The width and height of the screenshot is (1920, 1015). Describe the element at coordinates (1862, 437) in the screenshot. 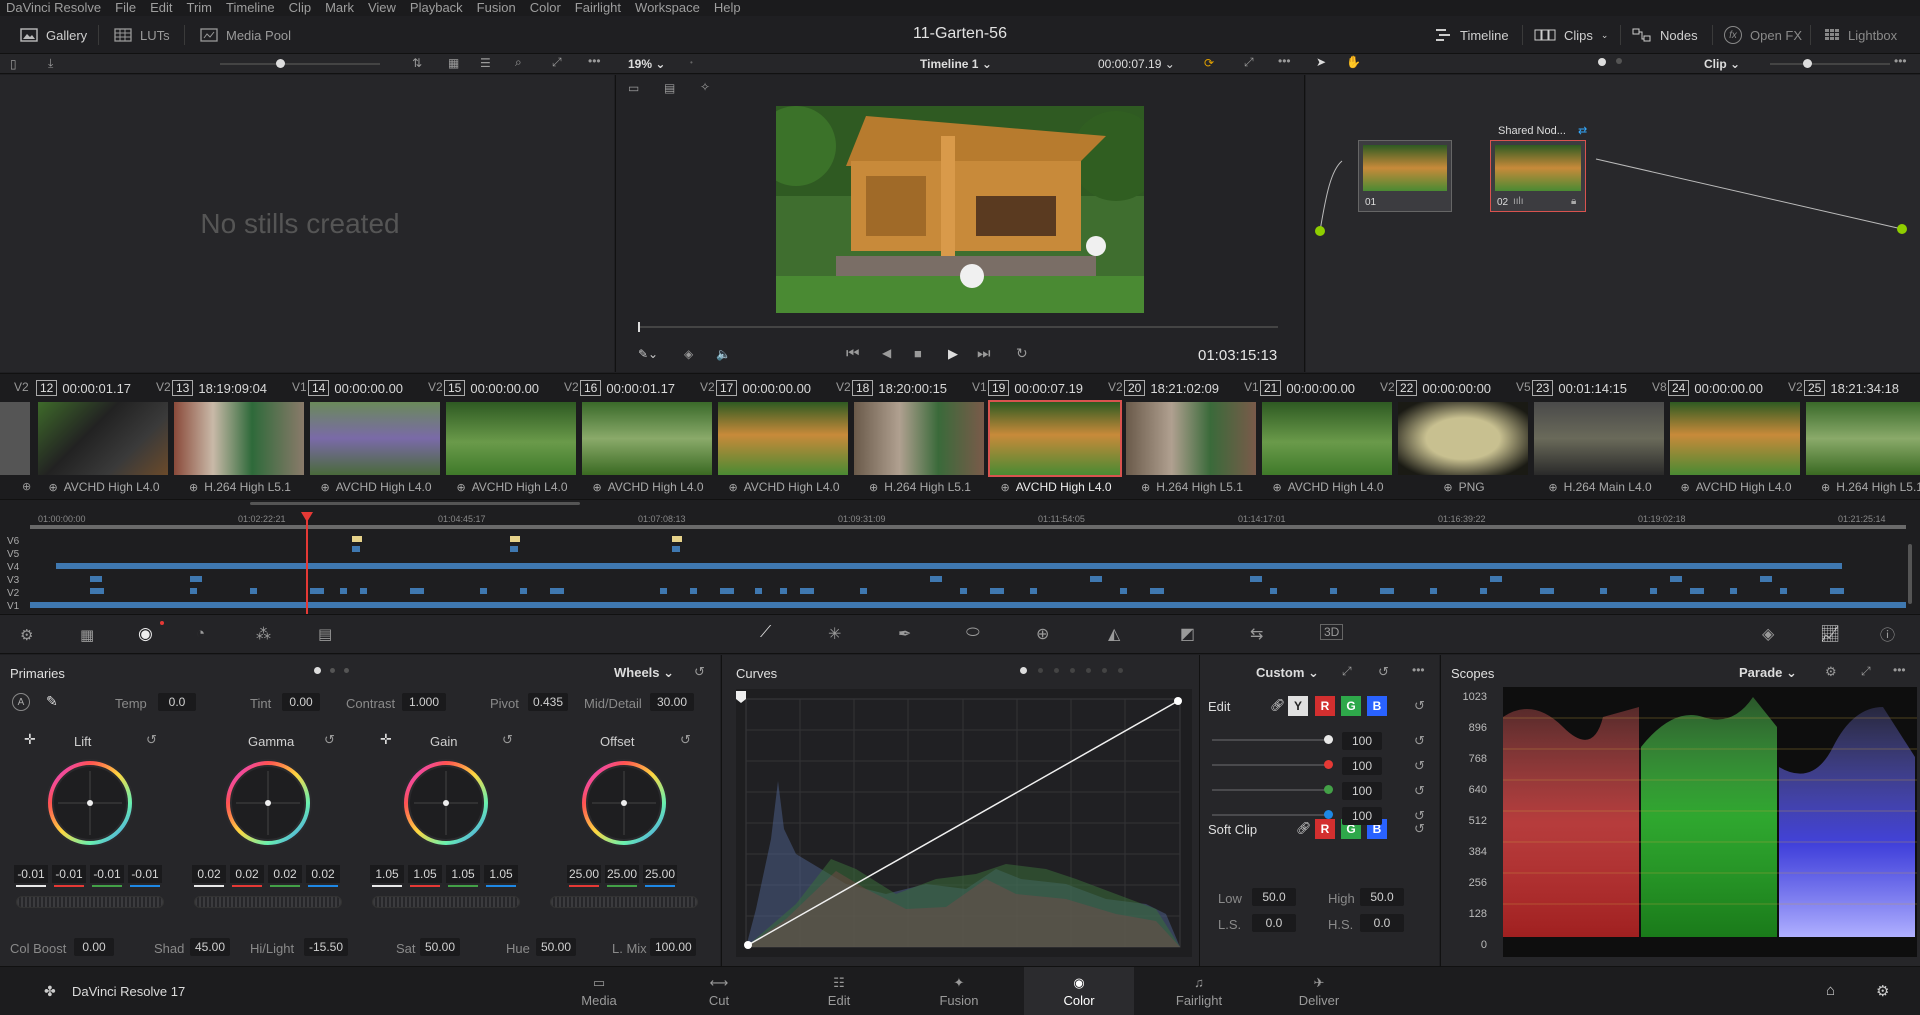

I see `clip-thumbnail-25: 25 18:21:34:18 ⊕ H.264 High L5.1` at that location.